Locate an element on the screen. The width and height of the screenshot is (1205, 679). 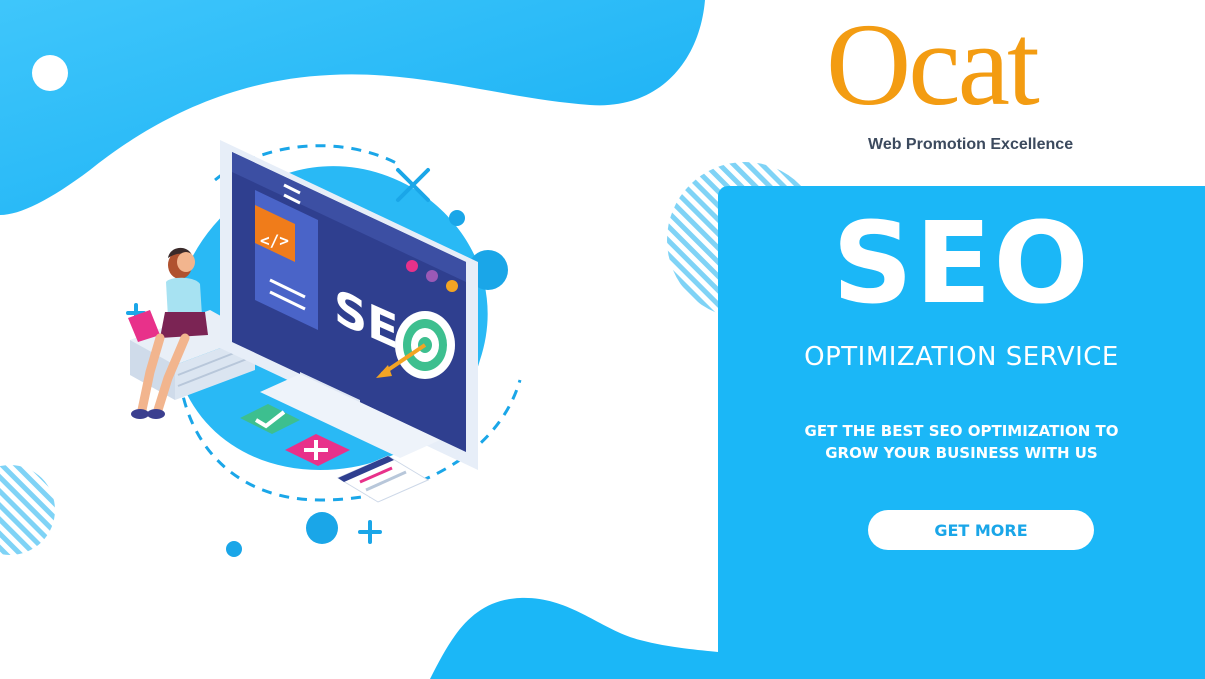
logo-tagline: Web Promotion Excellence is located at coordinates (971, 144).